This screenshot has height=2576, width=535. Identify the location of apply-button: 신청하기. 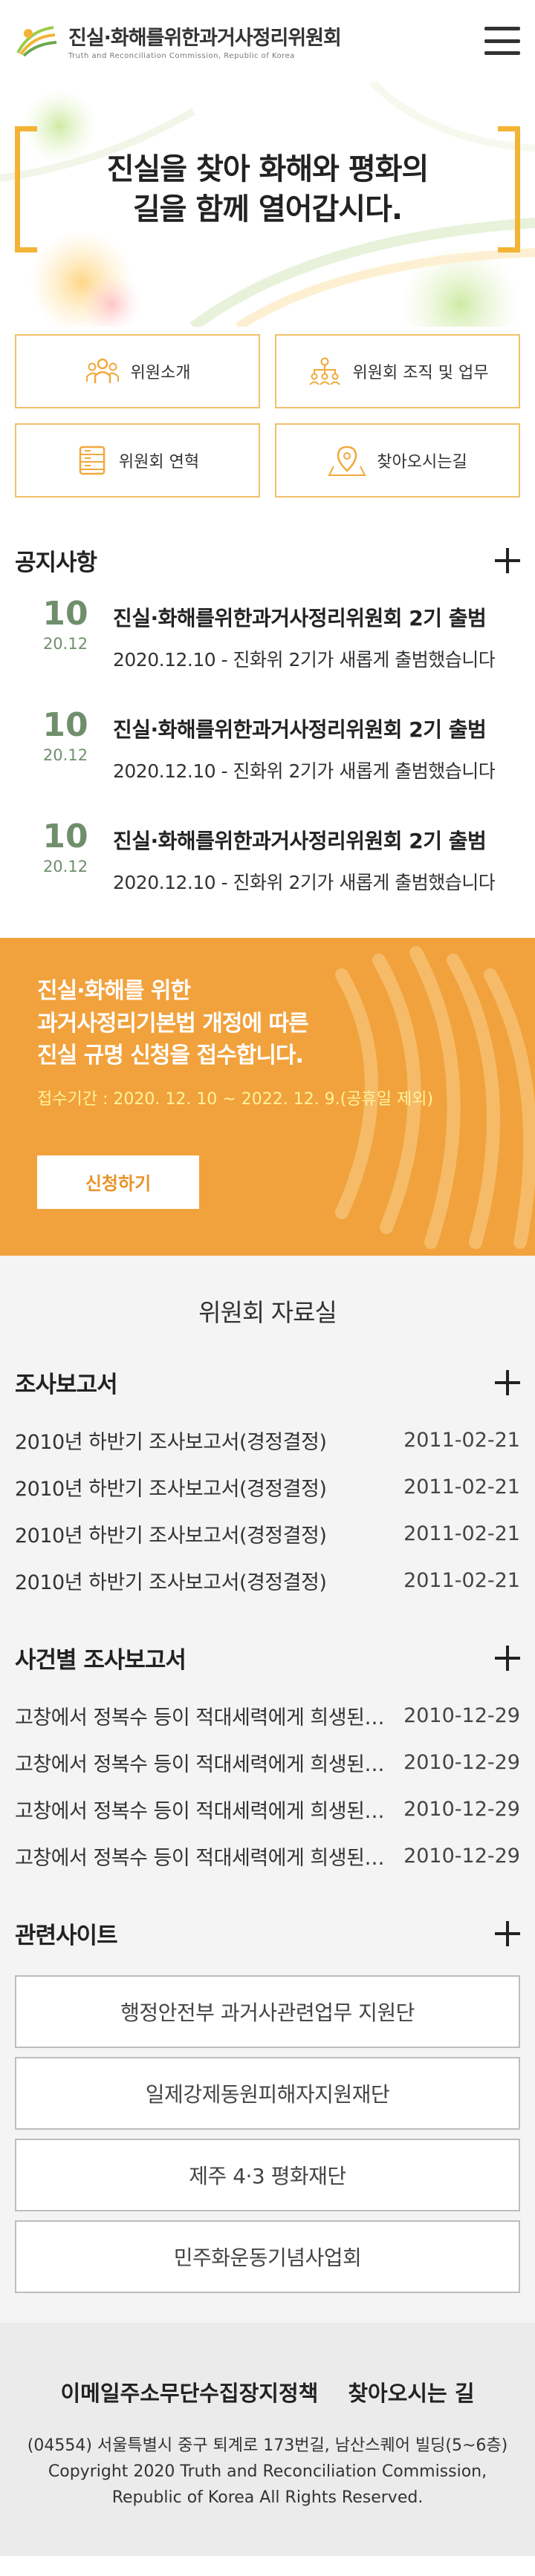
(118, 1182).